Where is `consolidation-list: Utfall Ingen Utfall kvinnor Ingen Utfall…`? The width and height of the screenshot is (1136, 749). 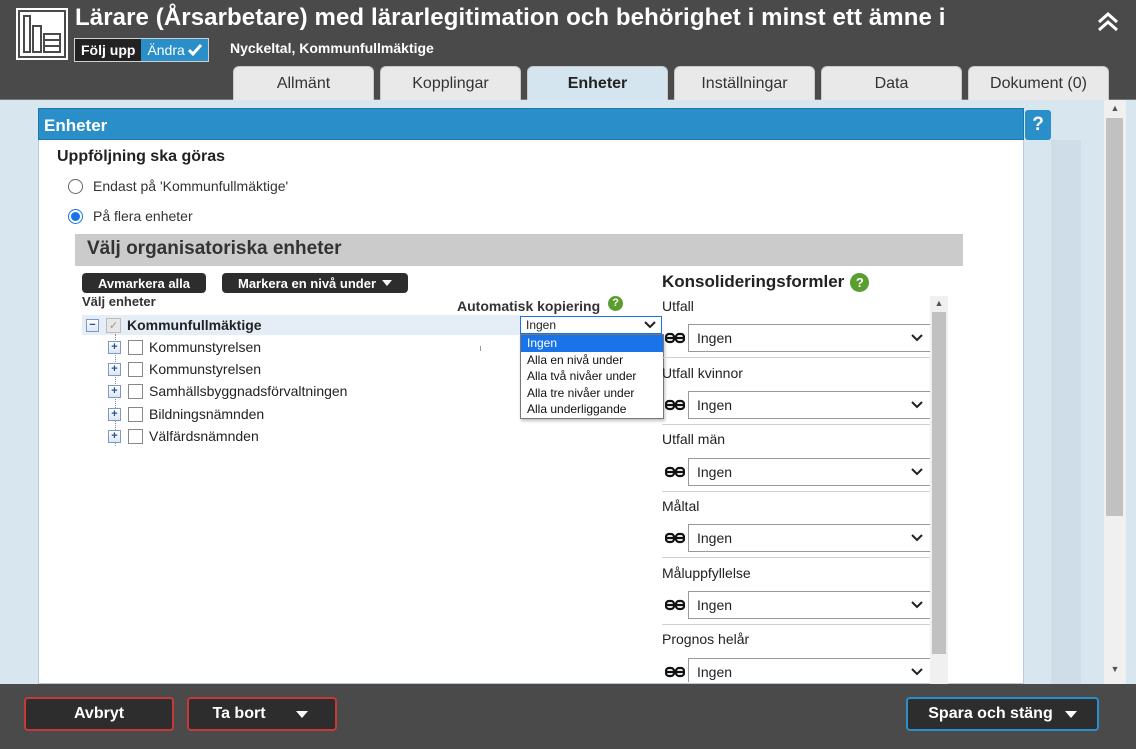 consolidation-list: Utfall Ingen Utfall kvinnor Ingen Utfall… is located at coordinates (807, 489).